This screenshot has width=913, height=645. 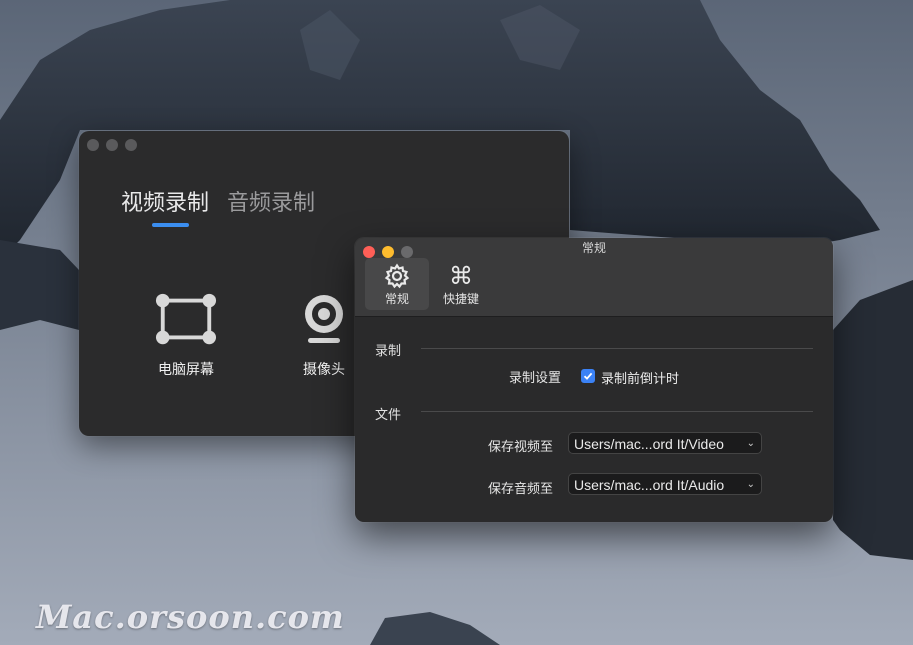 What do you see at coordinates (93, 145) in the screenshot?
I see `close-button` at bounding box center [93, 145].